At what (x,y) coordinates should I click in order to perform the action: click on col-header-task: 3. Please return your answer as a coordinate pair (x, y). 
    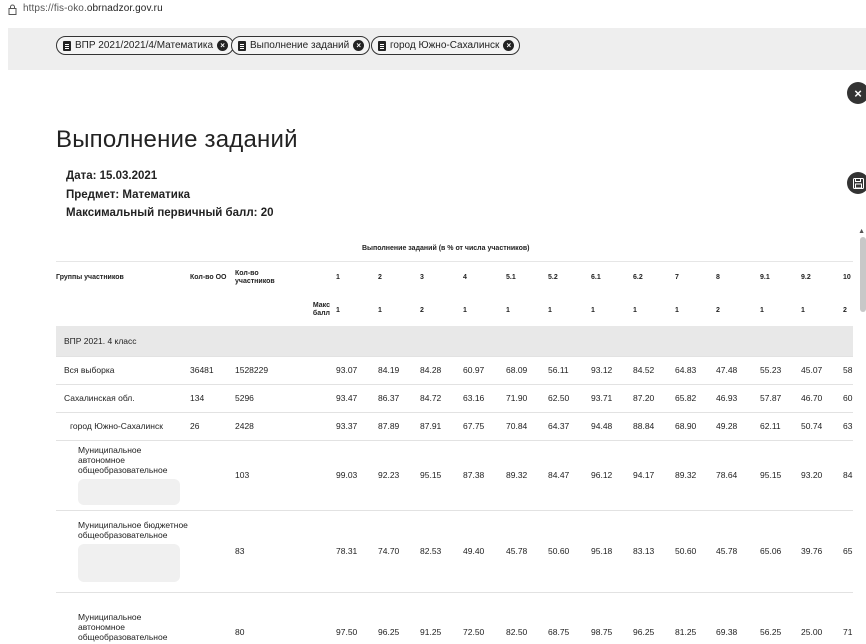
    Looking at the image, I should click on (441, 277).